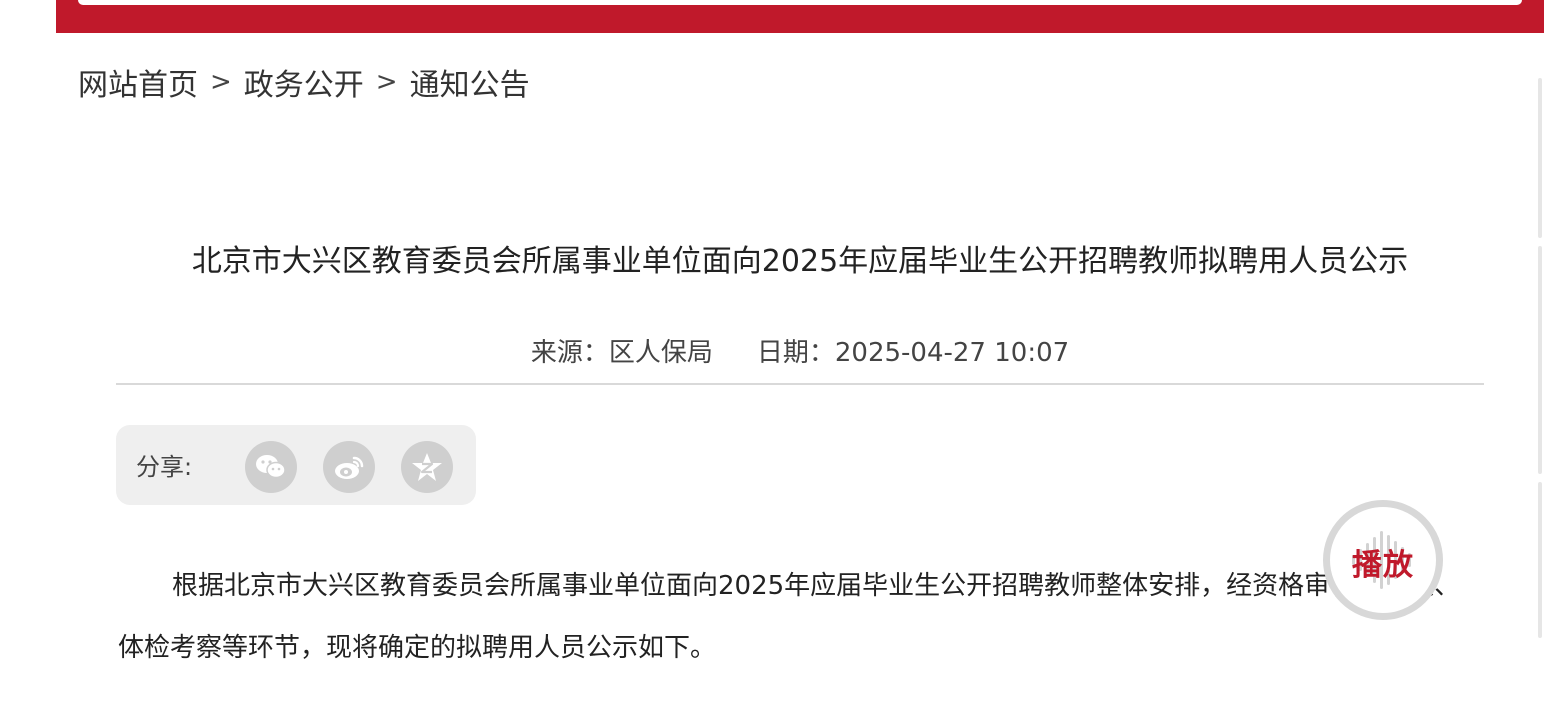  Describe the element at coordinates (795, 353) in the screenshot. I see `date-label: 日期：` at that location.